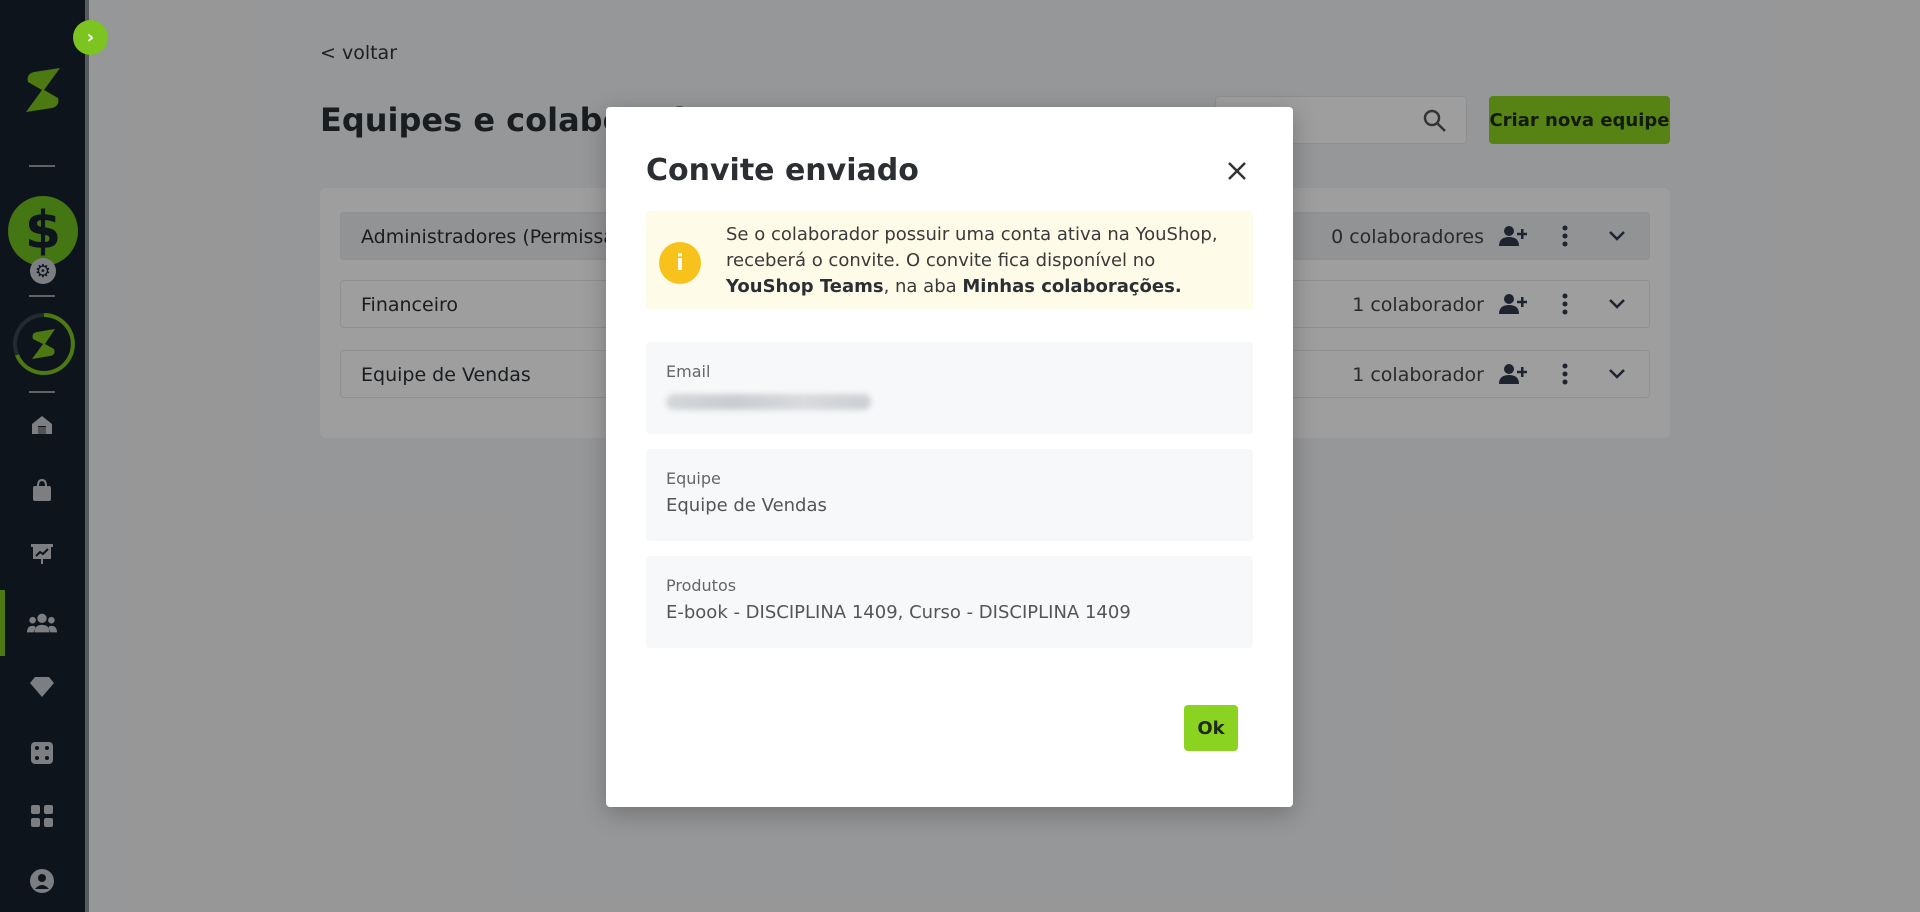 The width and height of the screenshot is (1920, 912). Describe the element at coordinates (688, 371) in the screenshot. I see `email-label: Email` at that location.